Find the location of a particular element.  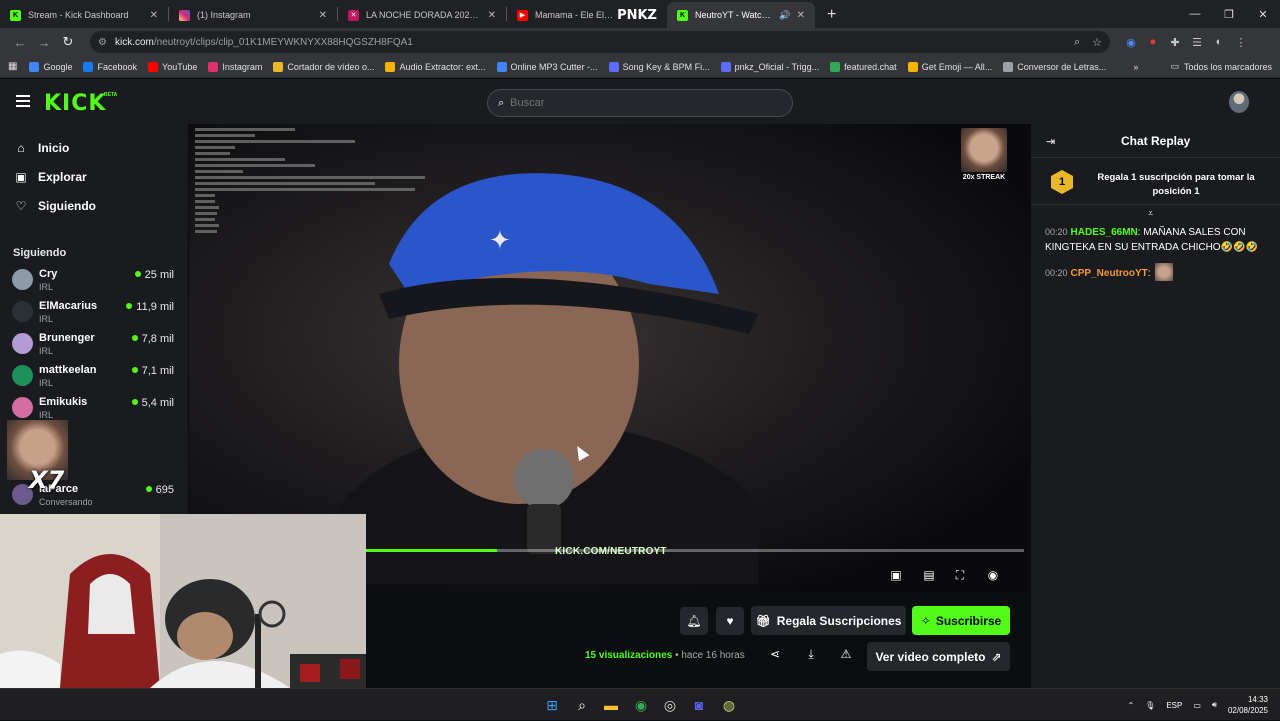

bookmark-item: Facebook is located at coordinates (110, 66).